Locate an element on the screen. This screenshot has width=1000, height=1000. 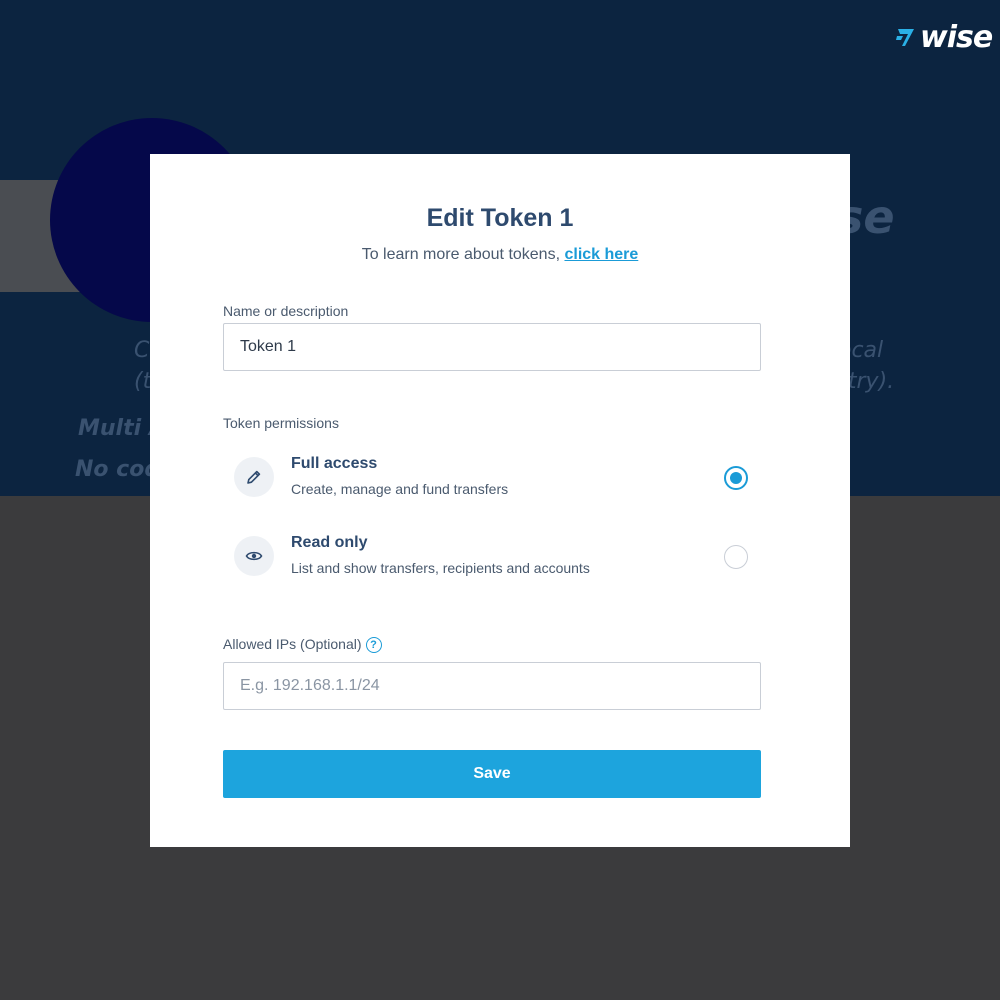
permission-description: Create, manage and fund transfers is located at coordinates (400, 489).